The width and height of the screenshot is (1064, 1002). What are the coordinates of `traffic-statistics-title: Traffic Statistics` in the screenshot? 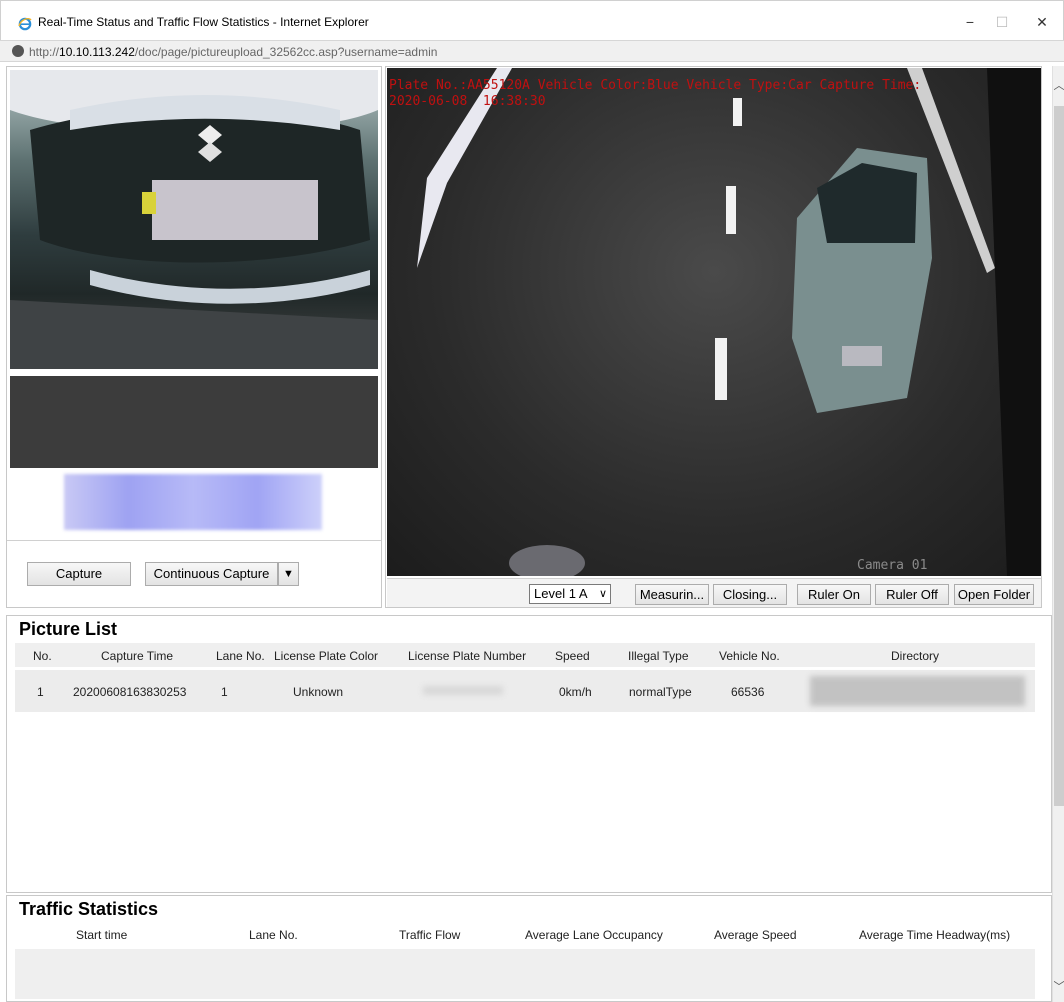 It's located at (89, 909).